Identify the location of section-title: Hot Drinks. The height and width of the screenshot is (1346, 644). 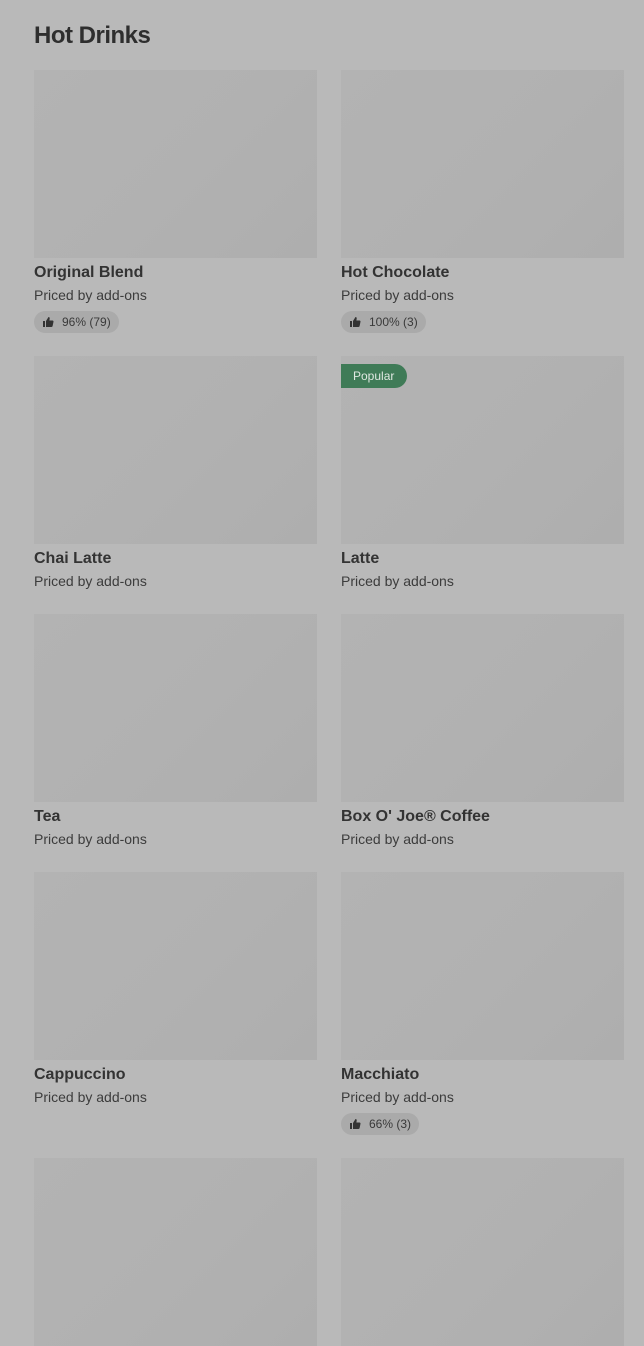
(92, 35).